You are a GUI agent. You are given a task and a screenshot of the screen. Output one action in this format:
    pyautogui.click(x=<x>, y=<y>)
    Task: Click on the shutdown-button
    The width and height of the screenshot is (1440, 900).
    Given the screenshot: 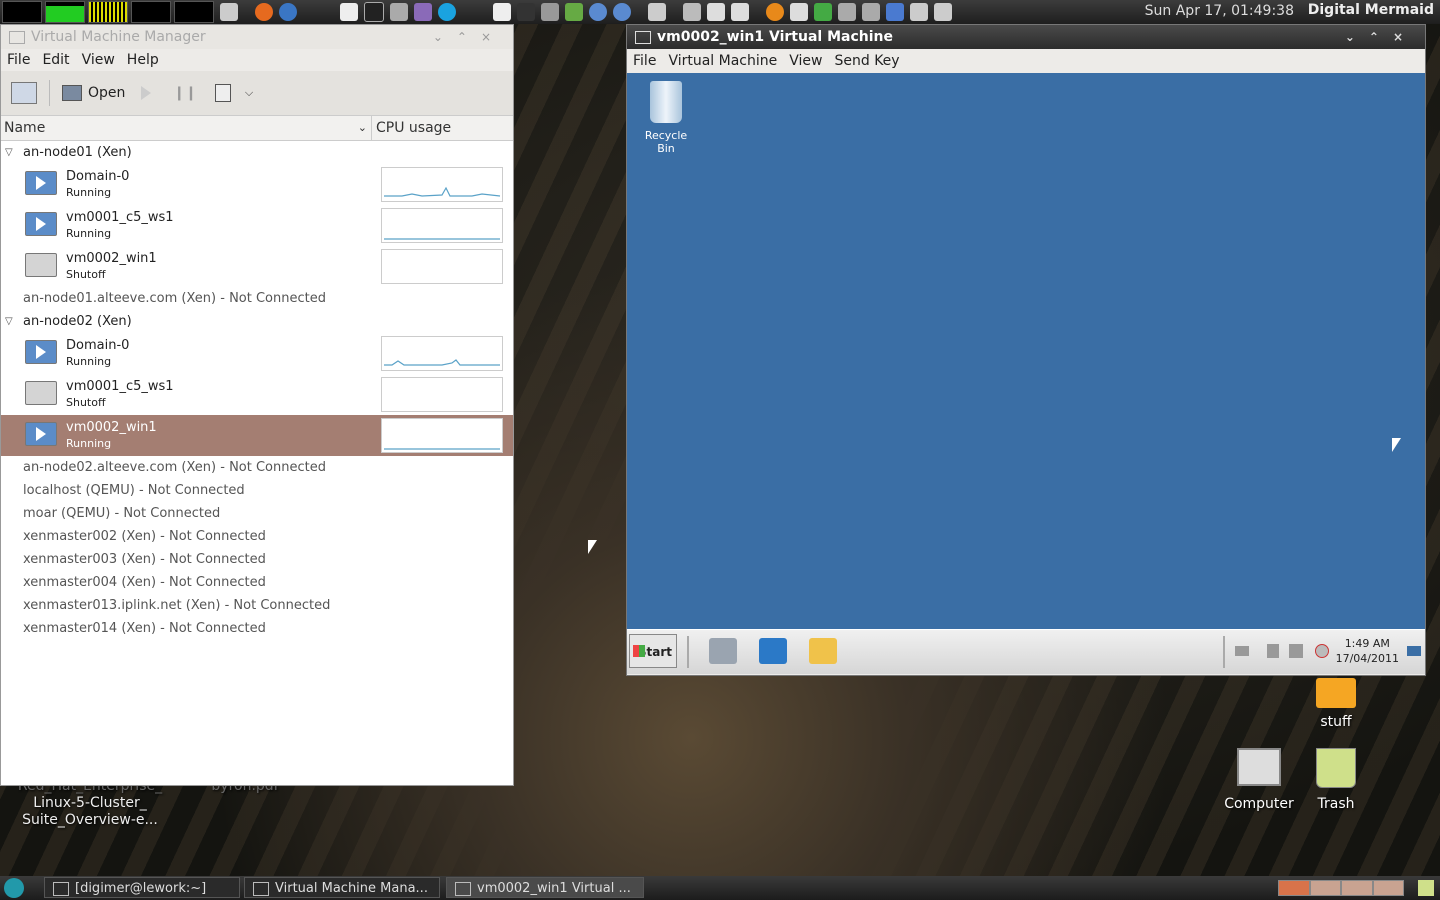 What is the action you would take?
    pyautogui.click(x=222, y=93)
    